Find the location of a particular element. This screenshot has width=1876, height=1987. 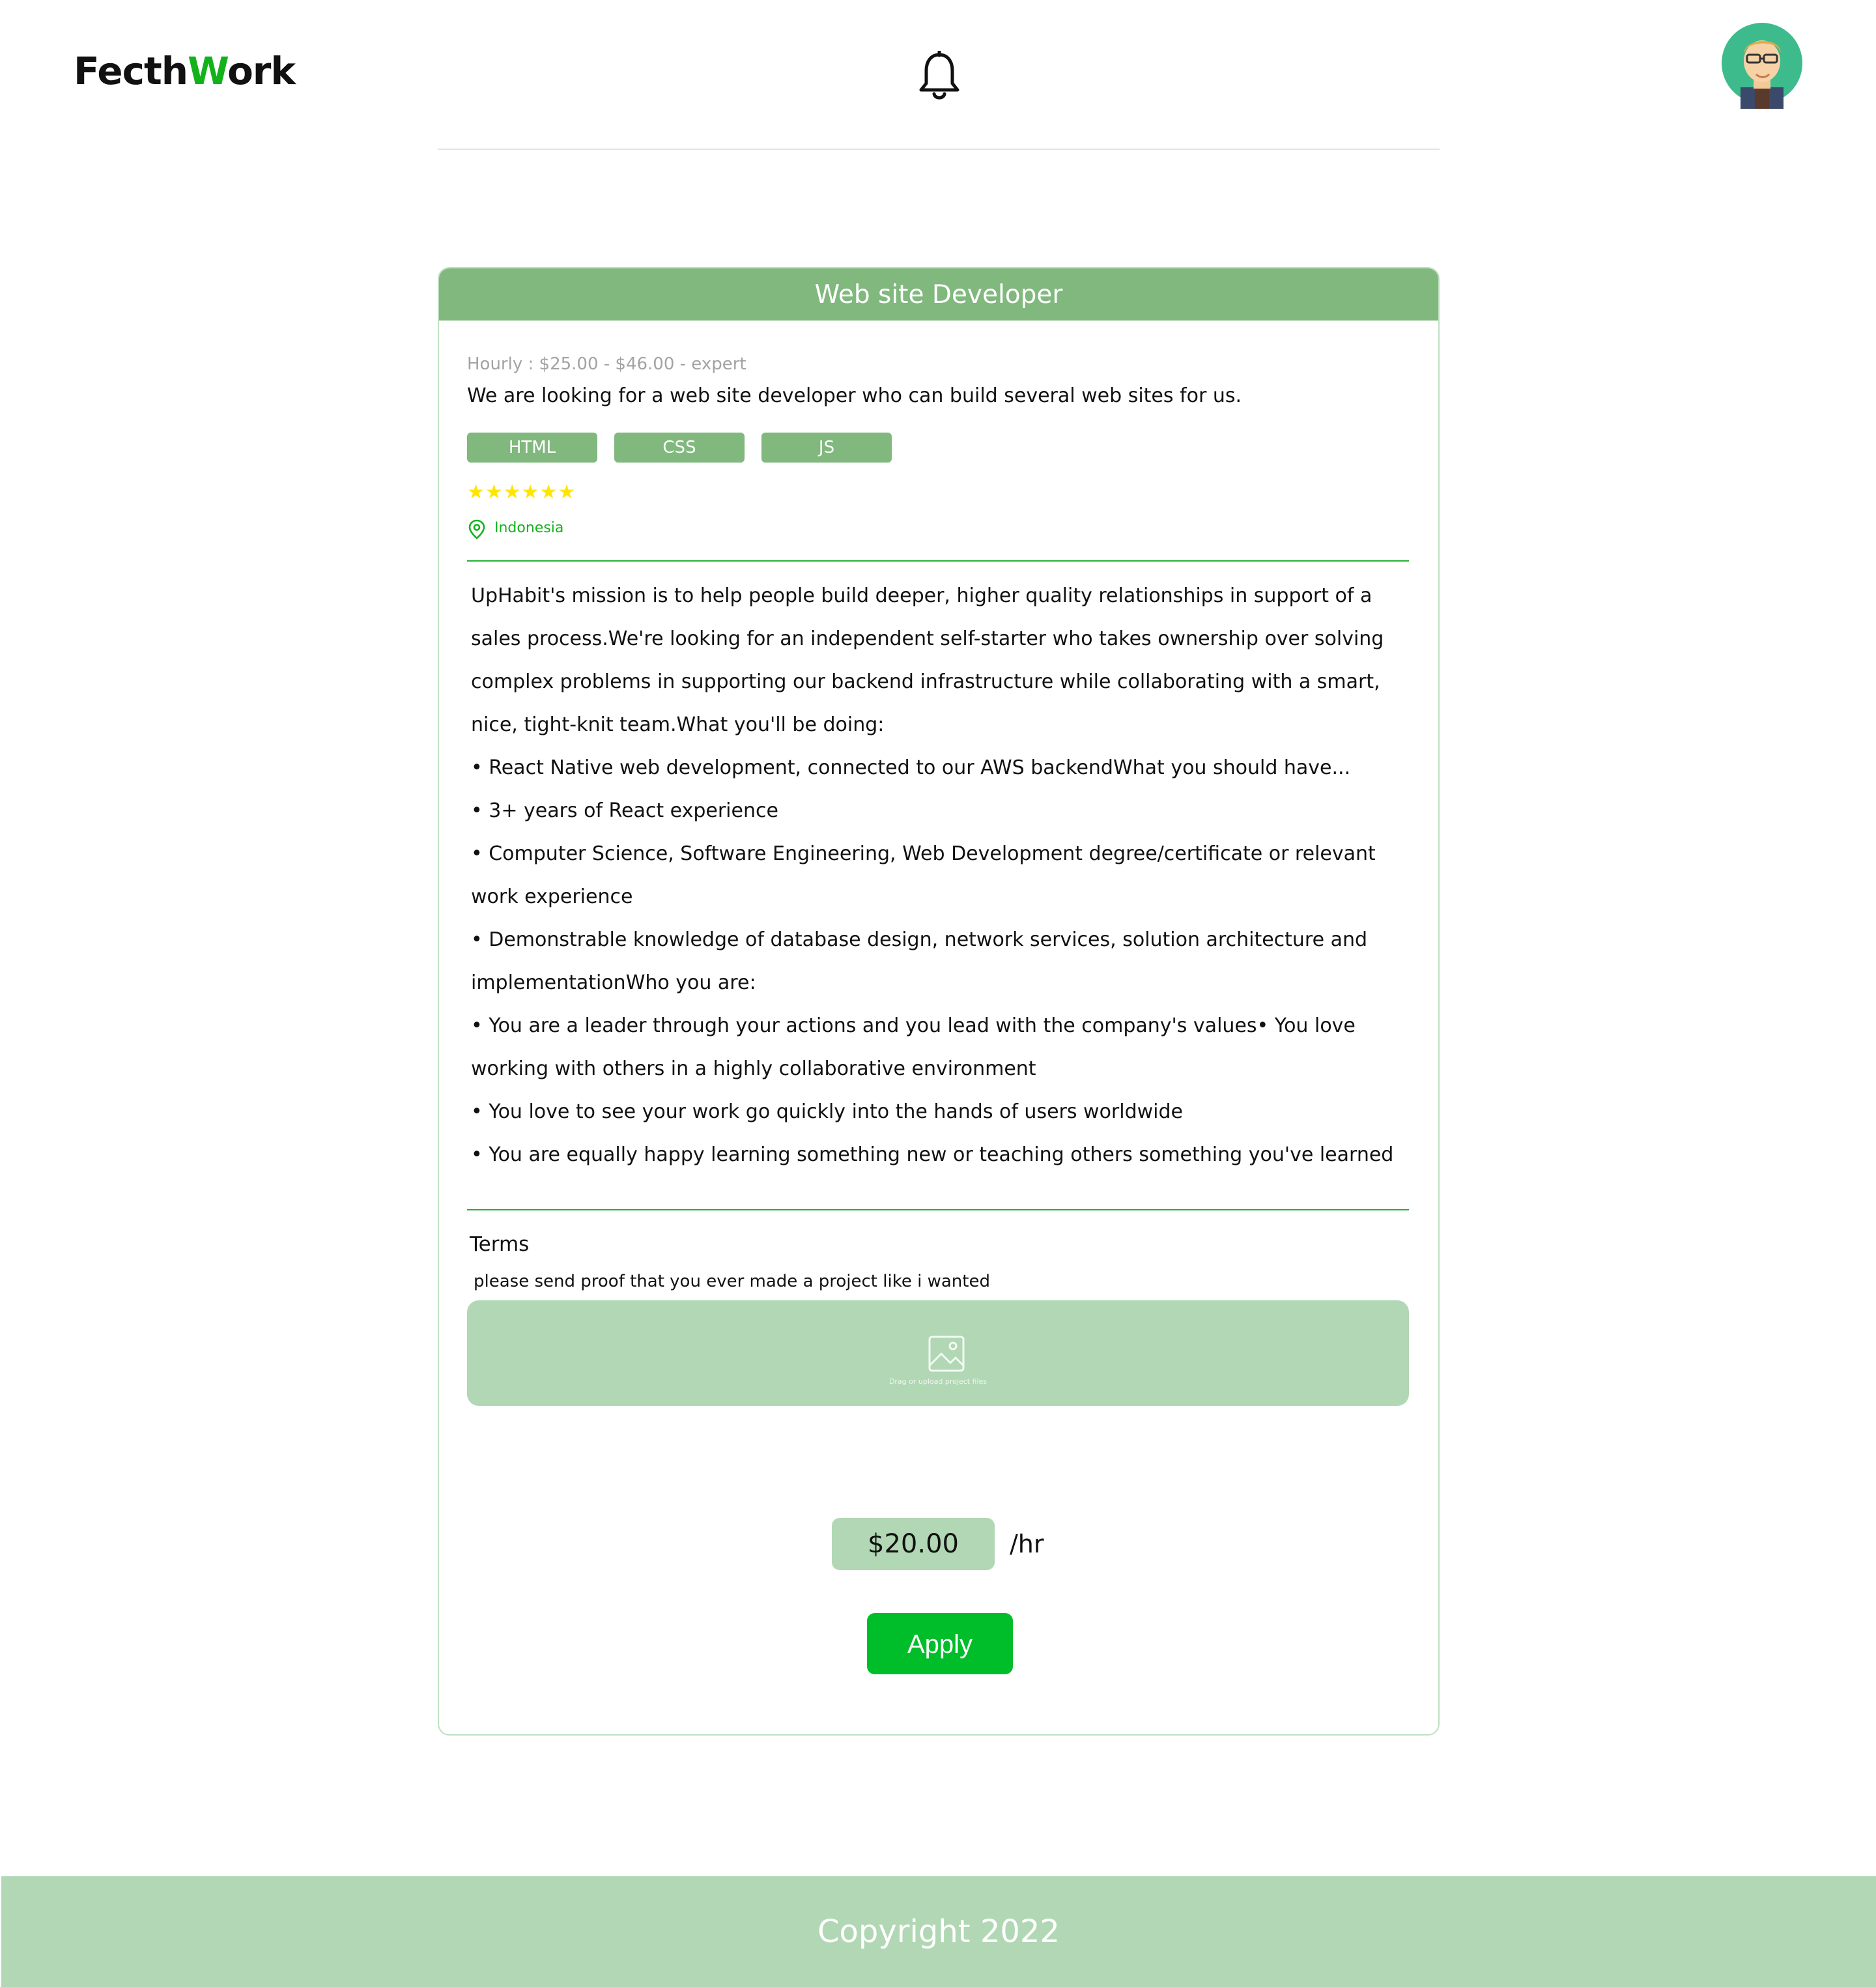

upload-hint: Drag or upload project files is located at coordinates (938, 1381).